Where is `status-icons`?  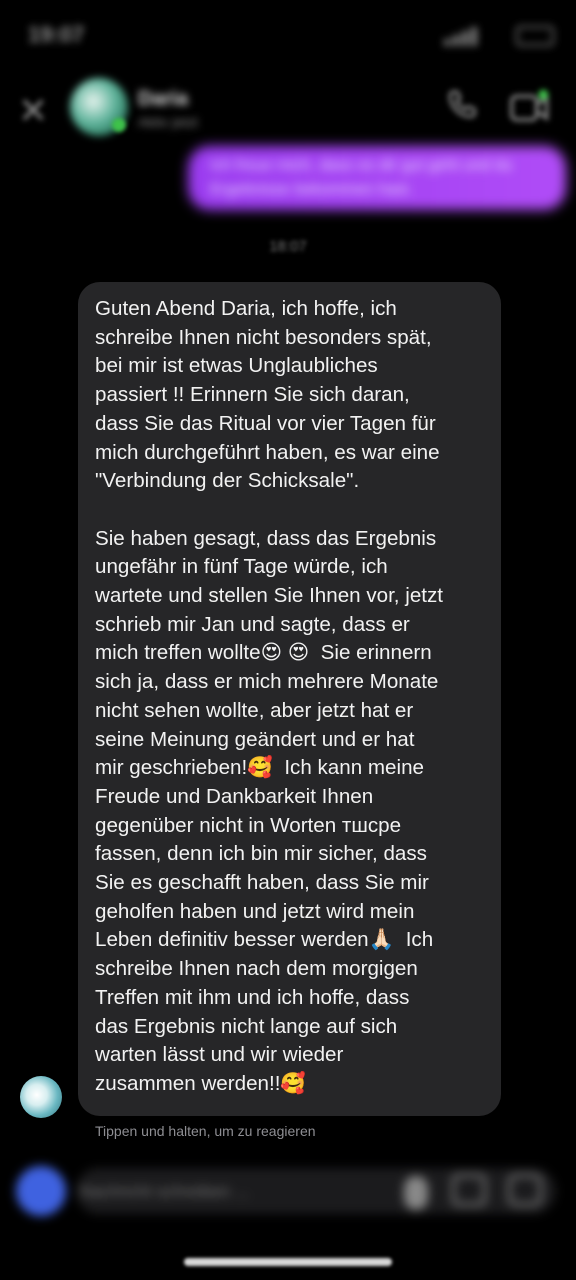
status-icons is located at coordinates (499, 35).